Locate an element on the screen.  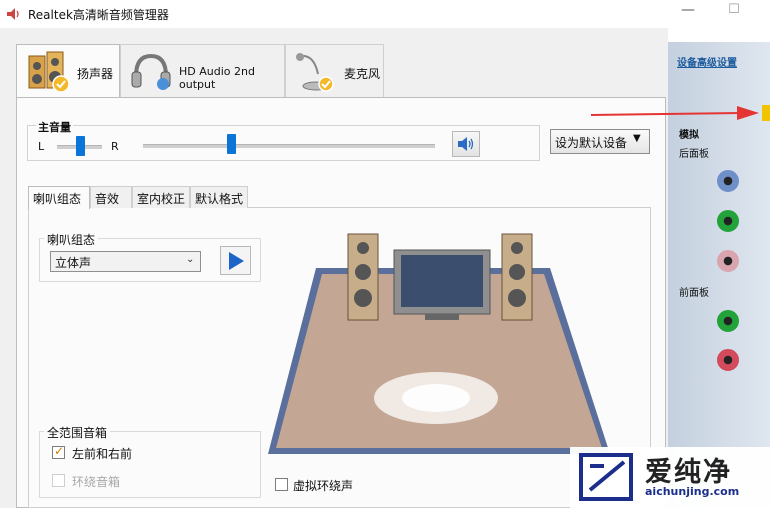
maximize-button: ☐ is located at coordinates (734, 12).